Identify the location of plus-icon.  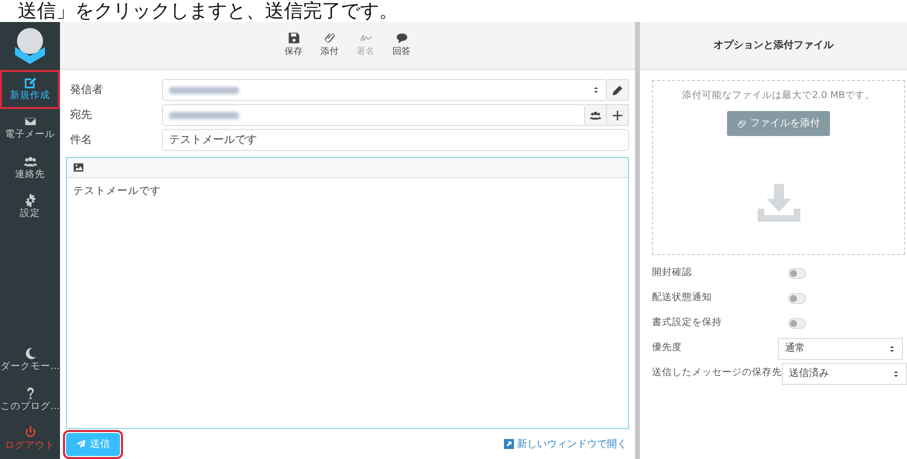
(617, 115).